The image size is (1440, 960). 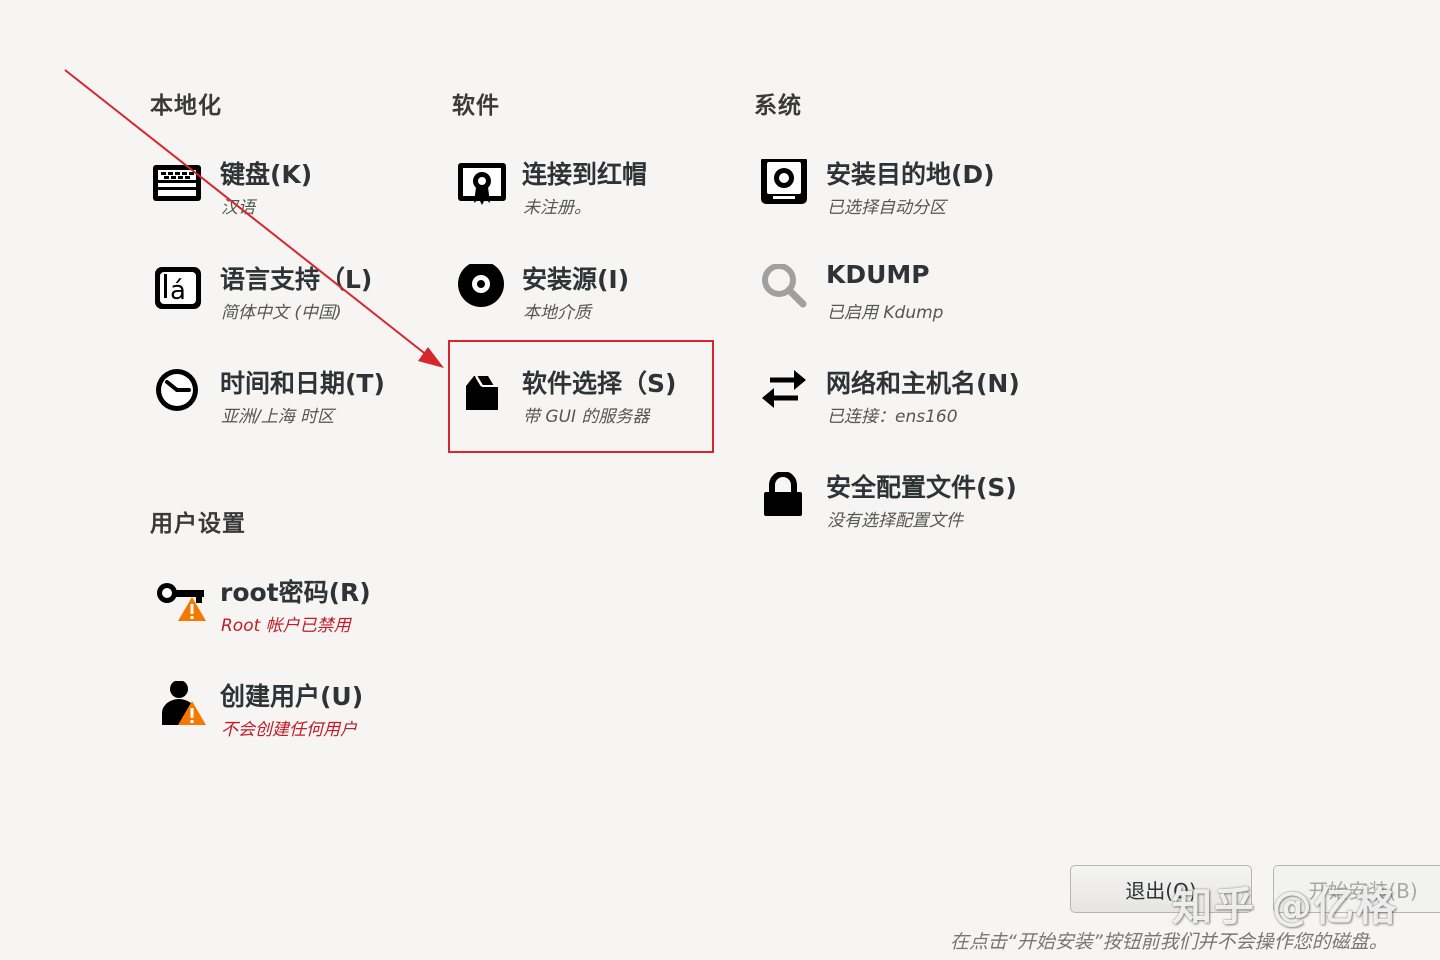 I want to click on spoke-time-date: 时间和日期(T) 亚洲/上海 时区, so click(x=285, y=404).